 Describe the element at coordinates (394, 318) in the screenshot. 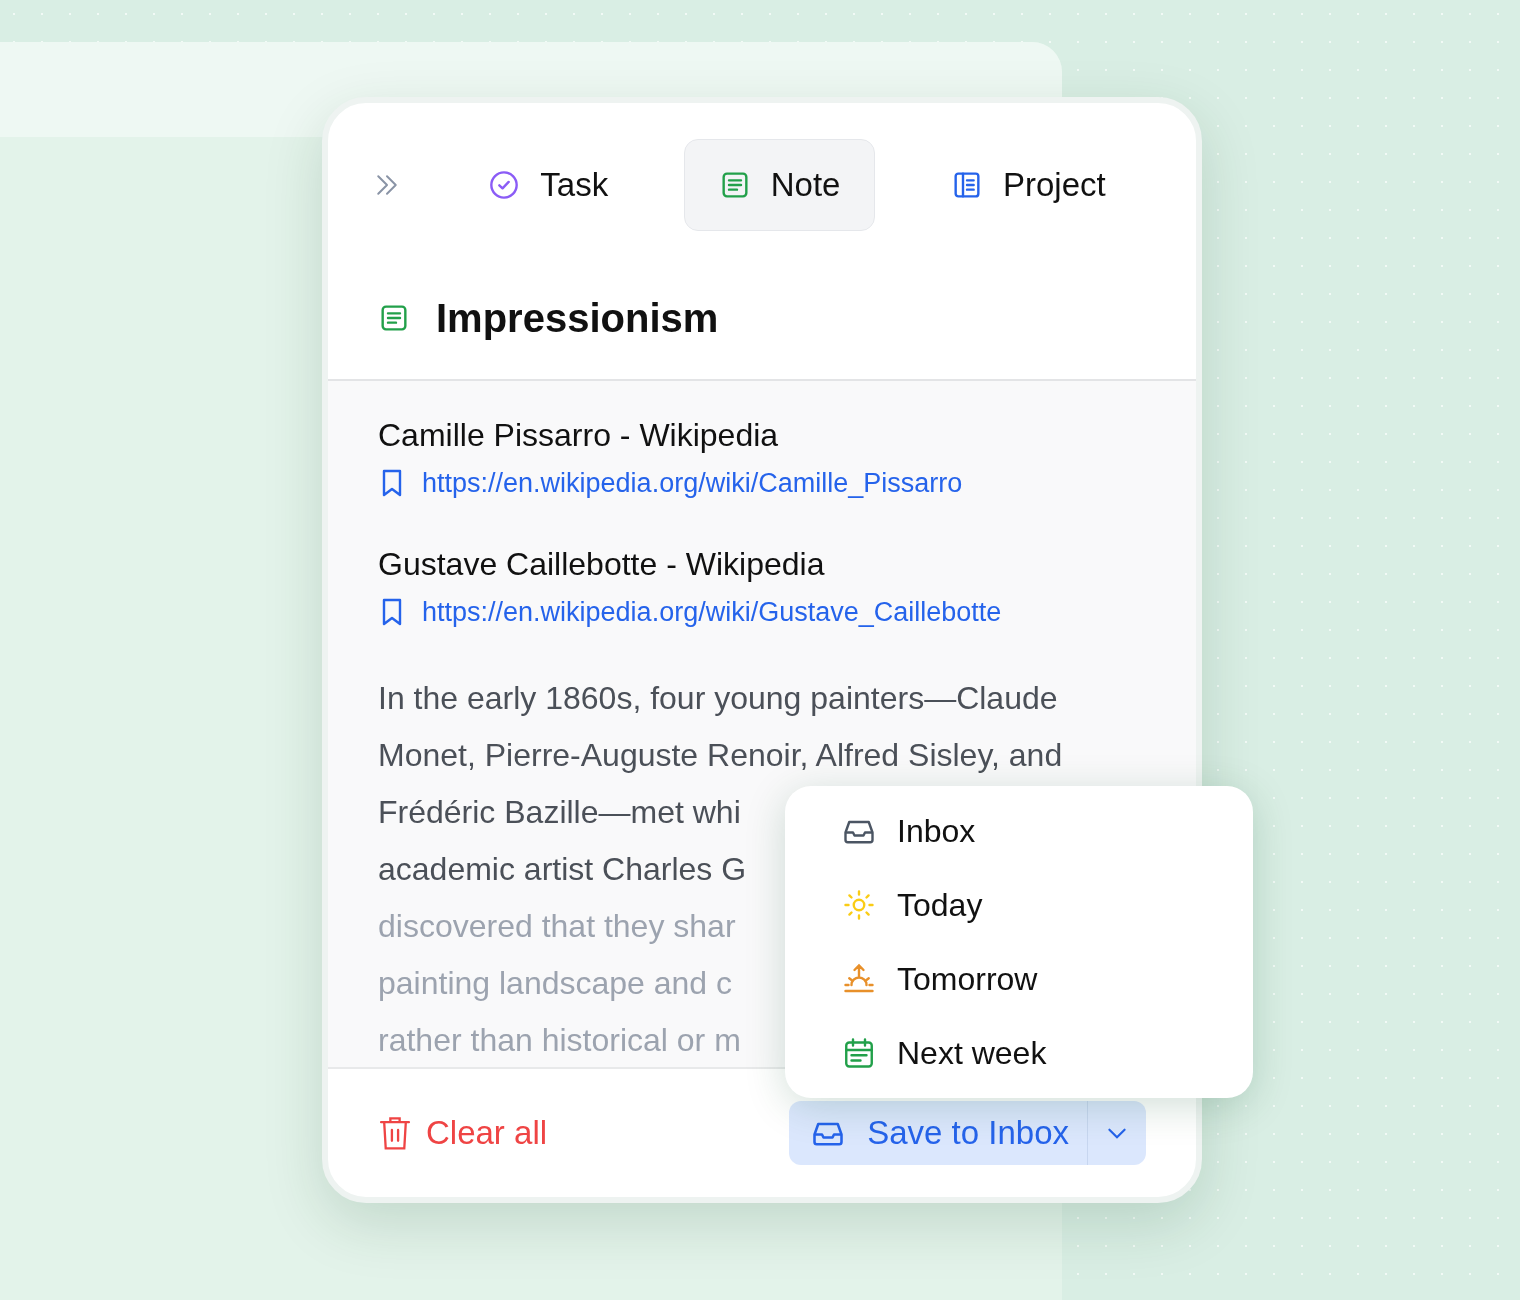

I see `note-icon` at that location.